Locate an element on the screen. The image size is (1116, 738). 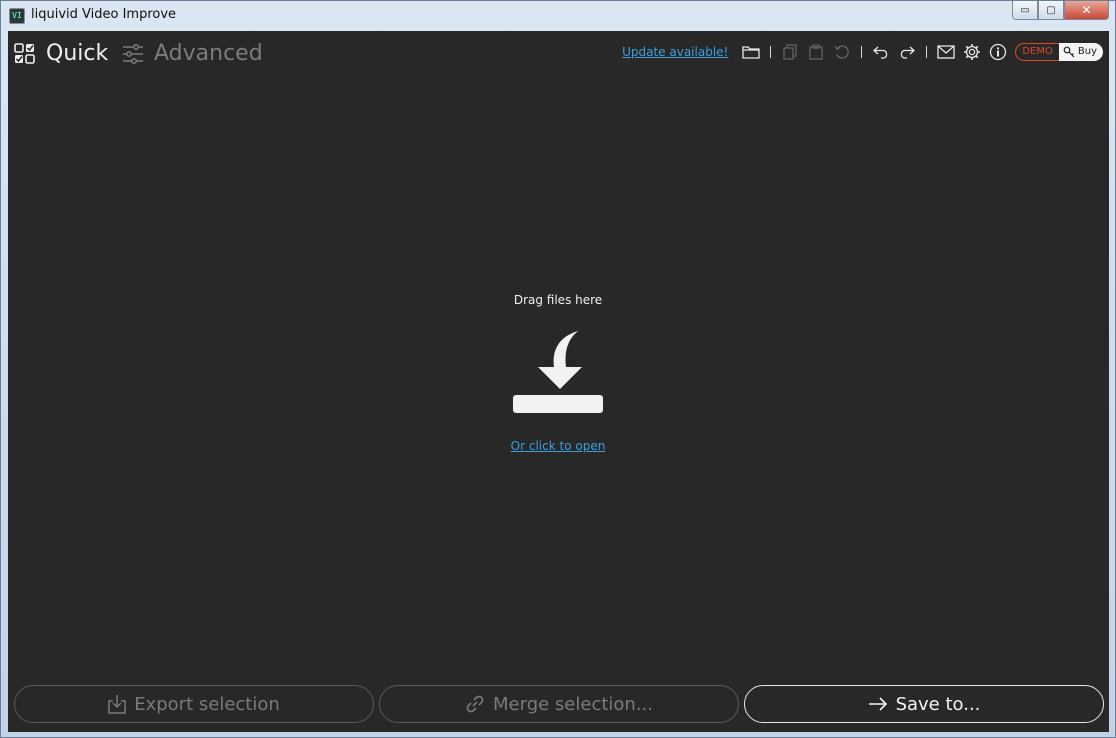
export-selection-button: Export selection is located at coordinates (194, 704).